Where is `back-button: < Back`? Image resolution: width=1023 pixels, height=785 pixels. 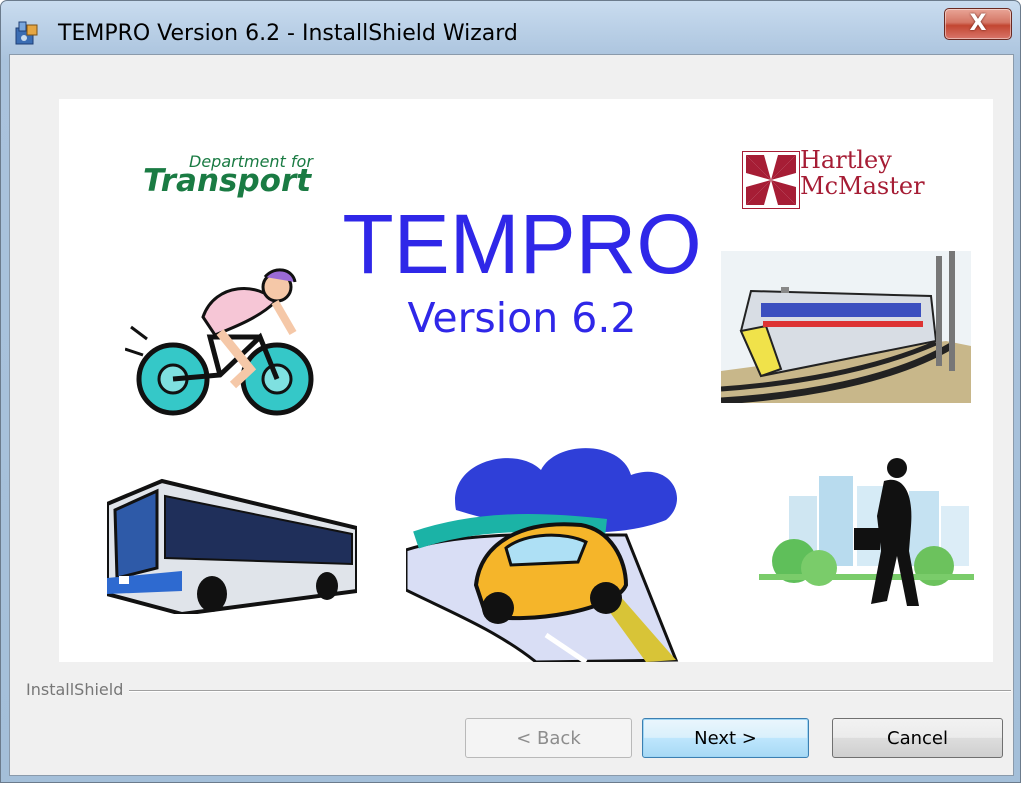 back-button: < Back is located at coordinates (548, 738).